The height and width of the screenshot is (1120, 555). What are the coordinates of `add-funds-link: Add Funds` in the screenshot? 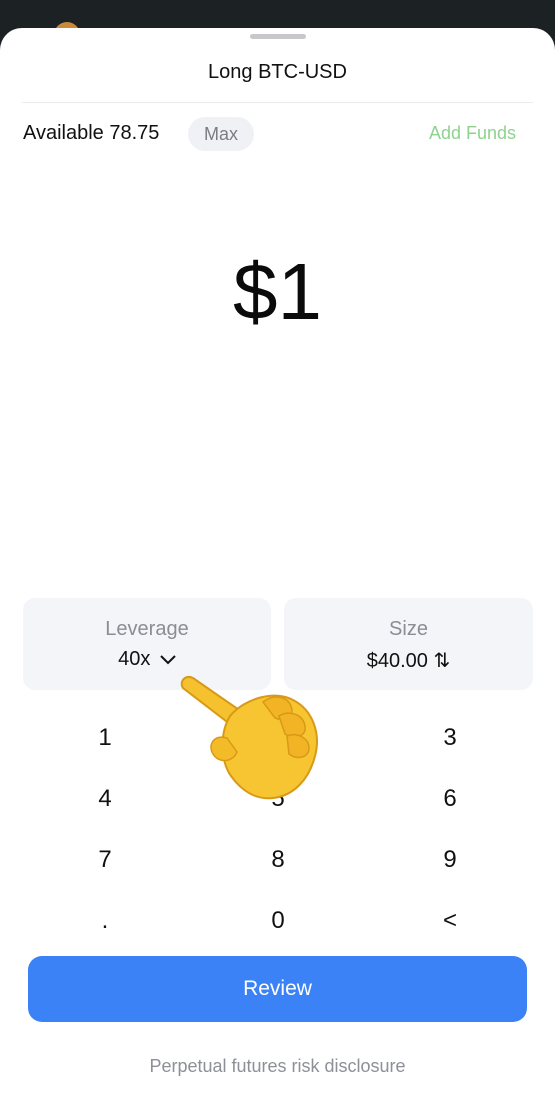 It's located at (472, 133).